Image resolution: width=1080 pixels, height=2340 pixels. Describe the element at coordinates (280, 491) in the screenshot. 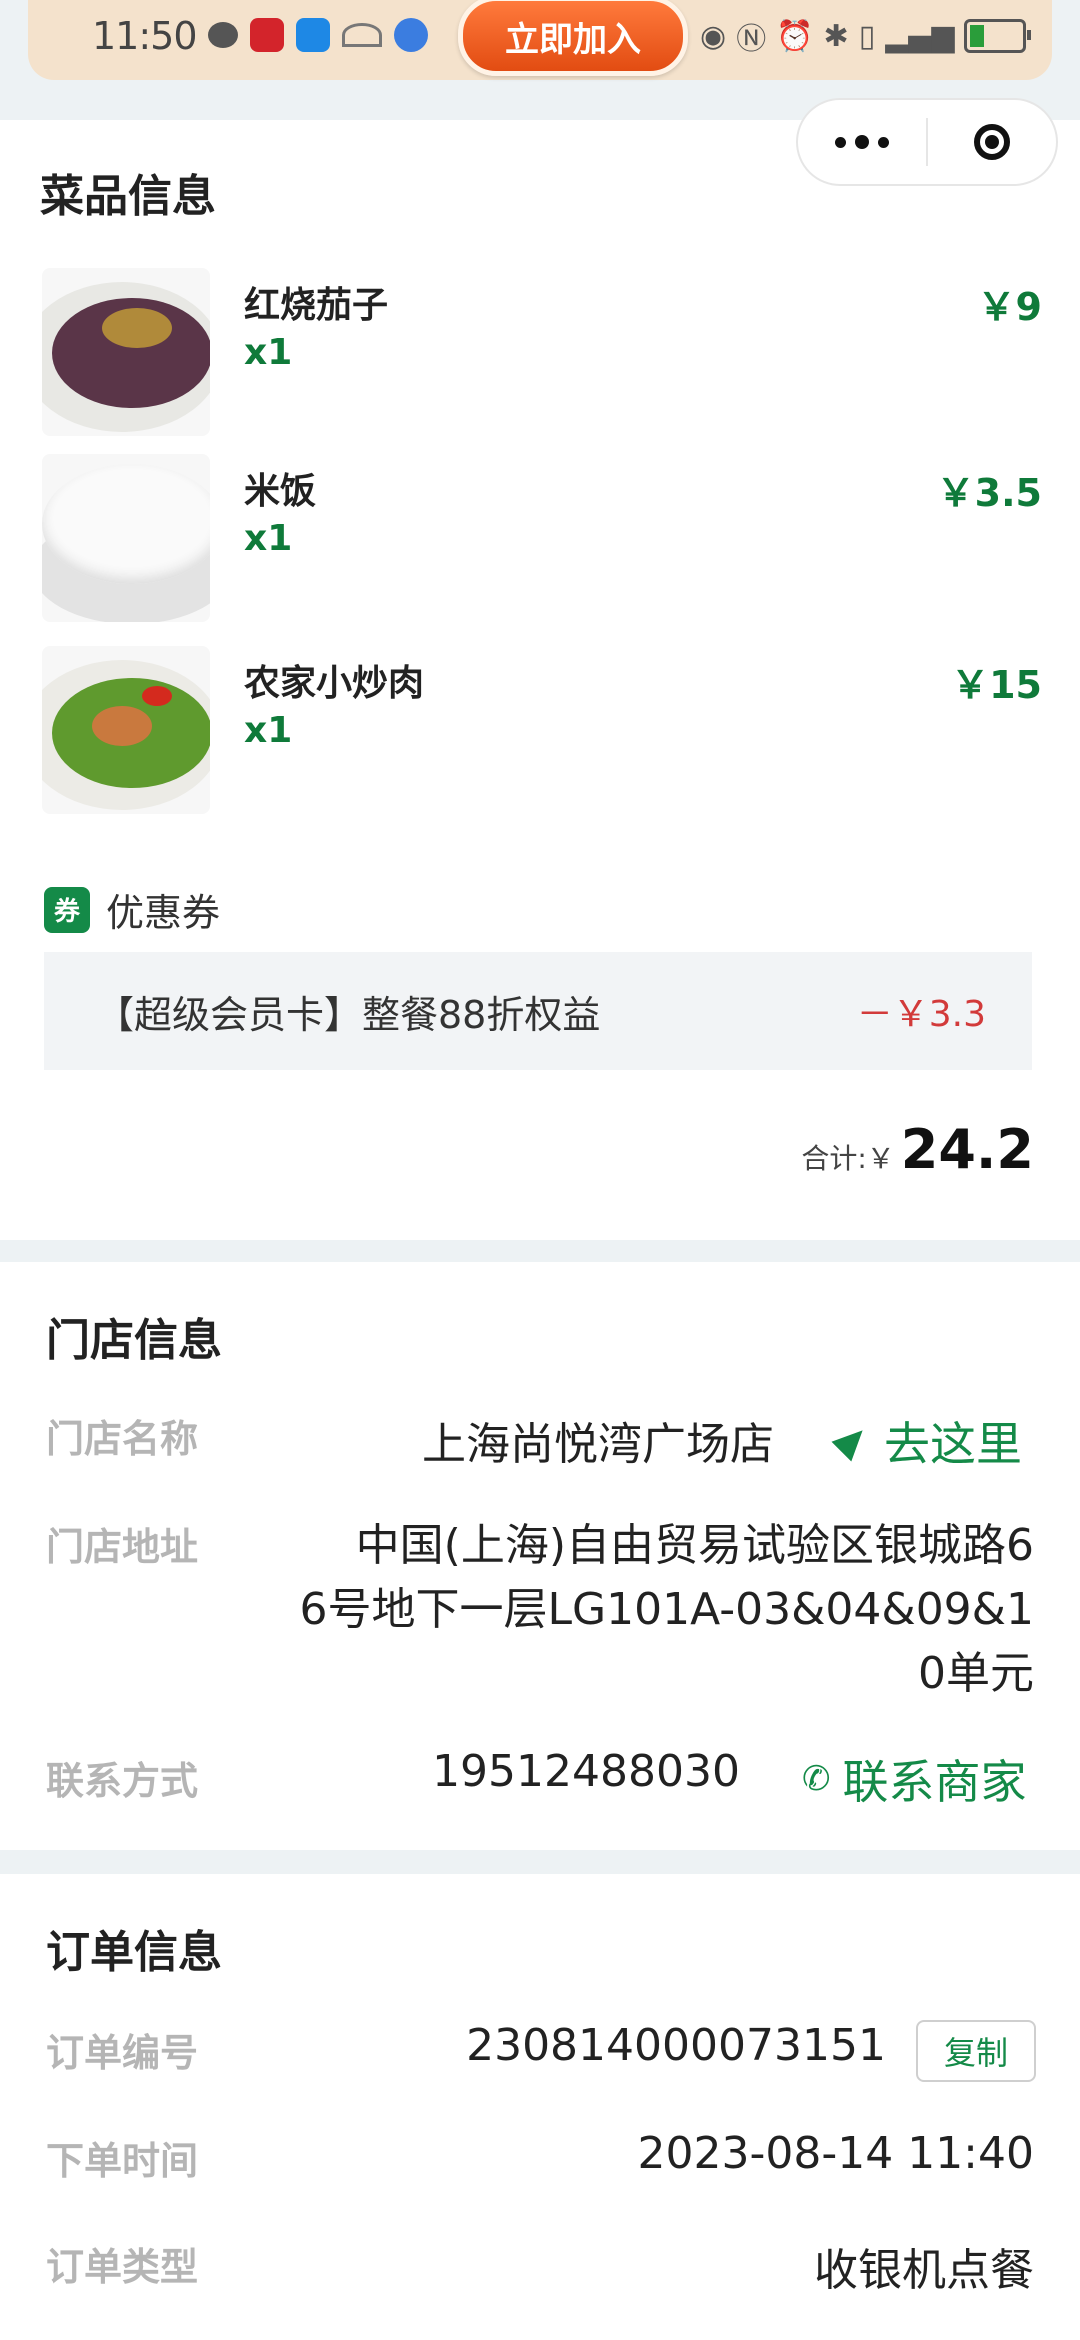

I see `dish-name: 米饭` at that location.